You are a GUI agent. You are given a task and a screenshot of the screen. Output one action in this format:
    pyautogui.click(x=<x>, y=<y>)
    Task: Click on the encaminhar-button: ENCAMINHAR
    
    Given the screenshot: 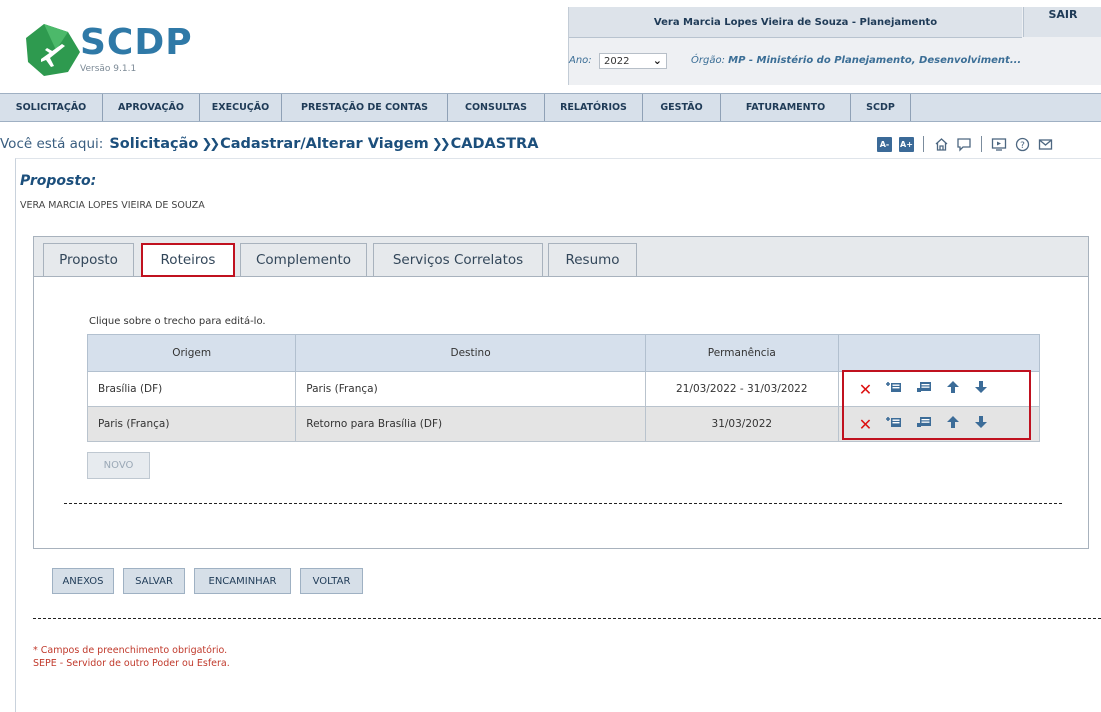 What is the action you would take?
    pyautogui.click(x=242, y=581)
    